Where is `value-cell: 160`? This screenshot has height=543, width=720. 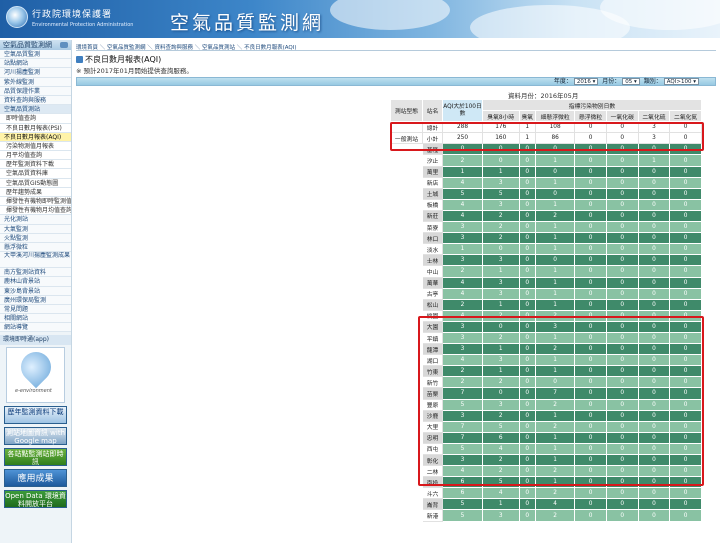
value-cell: 160 is located at coordinates (501, 138).